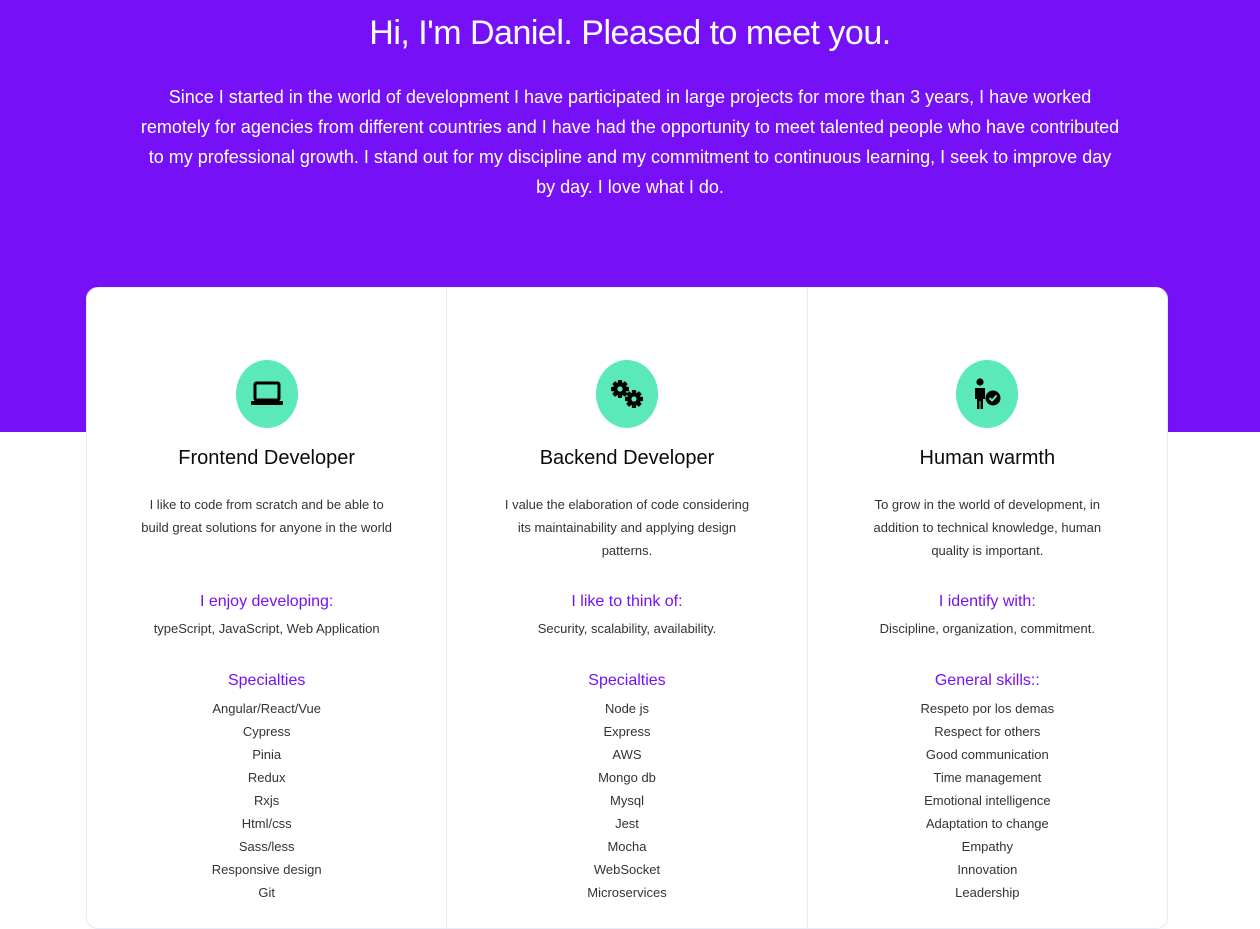 This screenshot has height=929, width=1260. I want to click on card-subtitle: I enjoy developing:, so click(266, 601).